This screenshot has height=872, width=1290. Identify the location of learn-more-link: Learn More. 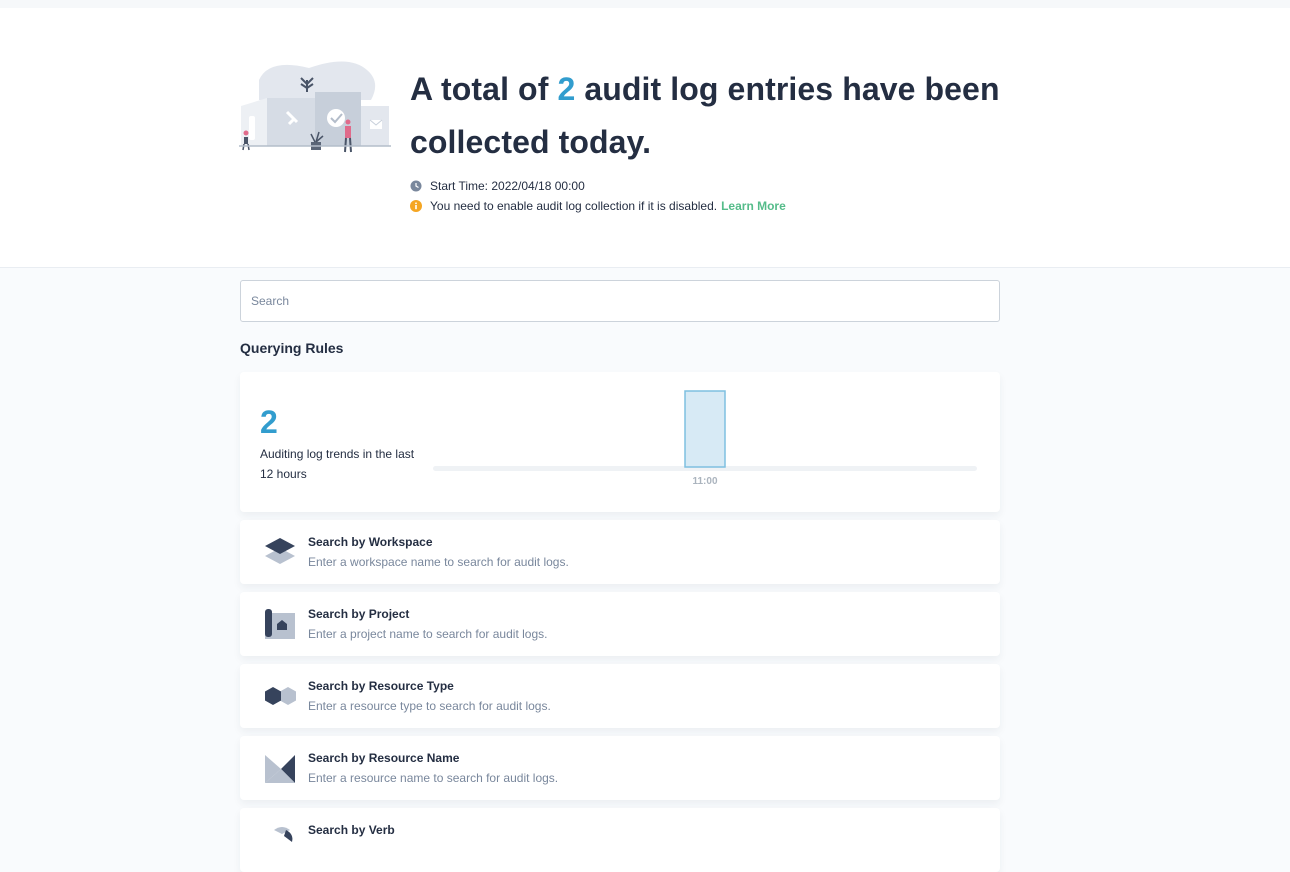
(753, 206).